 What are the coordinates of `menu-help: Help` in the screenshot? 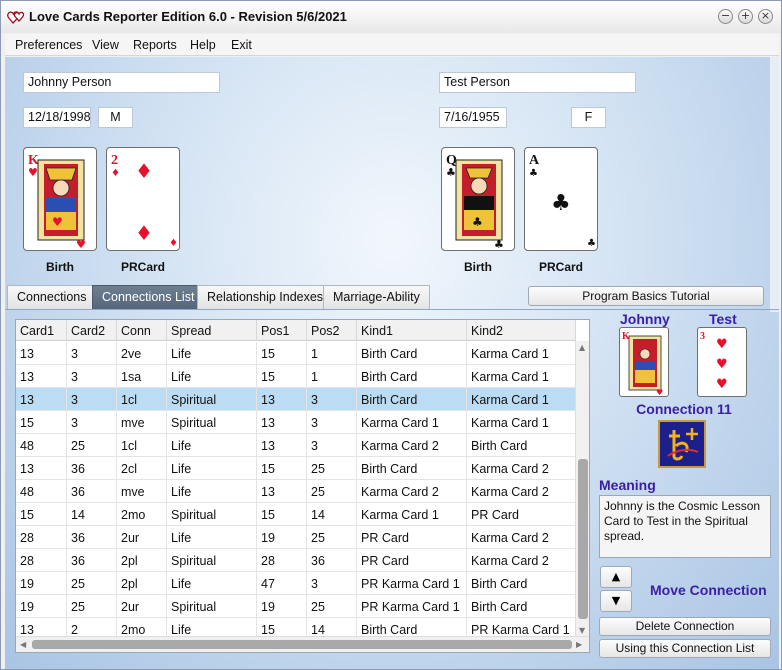 It's located at (203, 45).